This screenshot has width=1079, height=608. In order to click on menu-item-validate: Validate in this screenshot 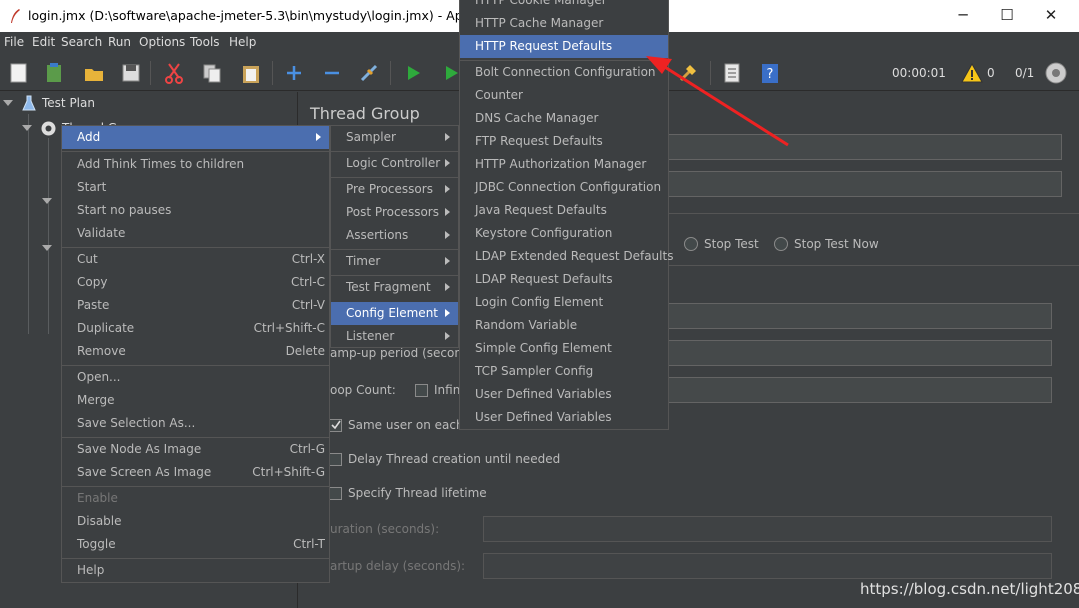, I will do `click(195, 233)`.